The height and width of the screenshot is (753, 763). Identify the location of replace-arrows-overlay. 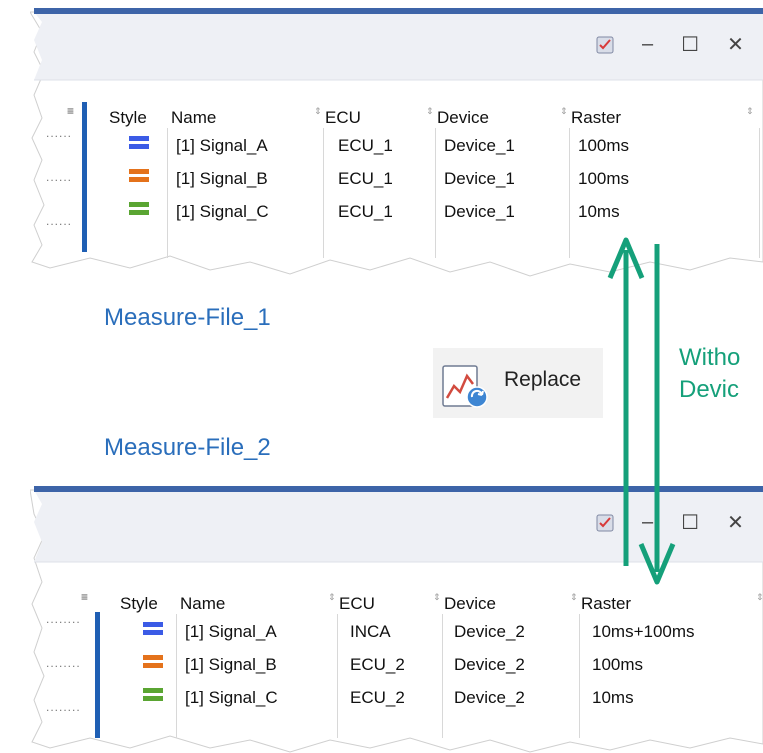
(641, 411).